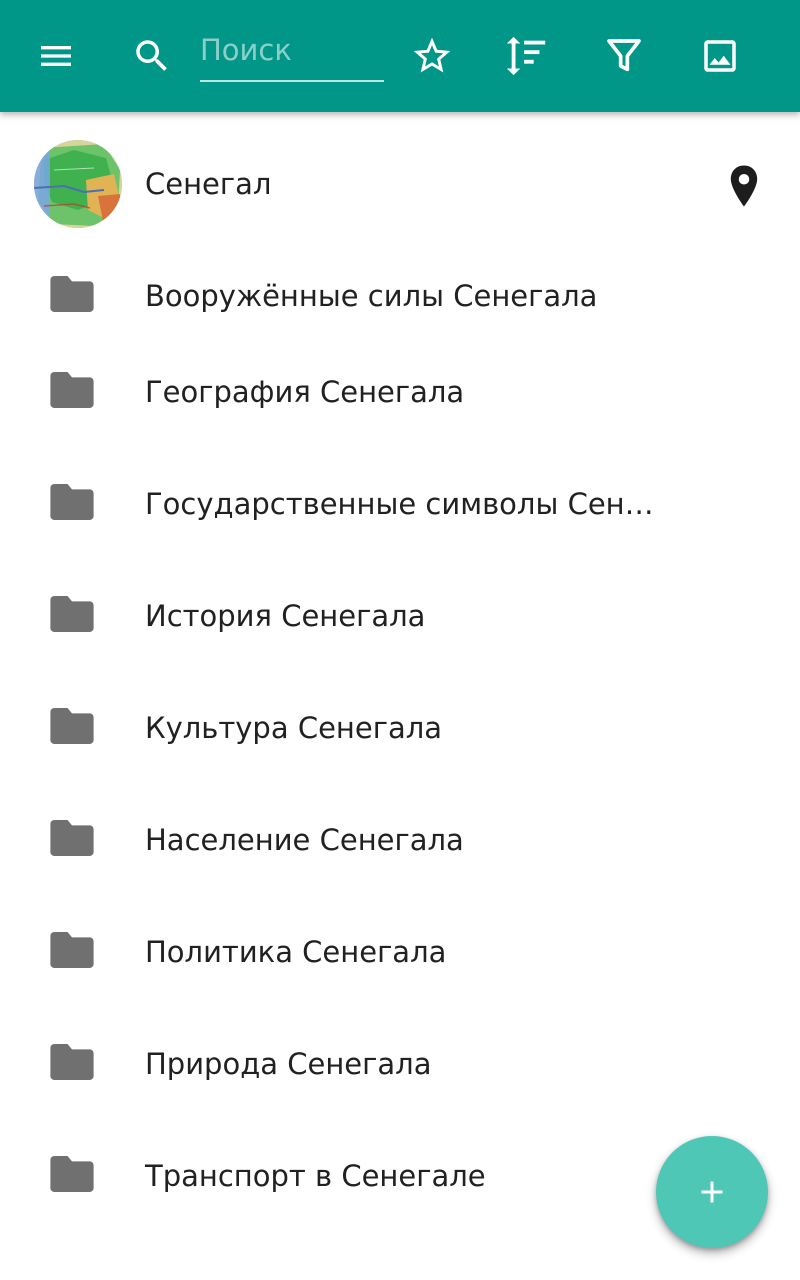  What do you see at coordinates (296, 952) in the screenshot?
I see `list-item-label: Политика Сенегала` at bounding box center [296, 952].